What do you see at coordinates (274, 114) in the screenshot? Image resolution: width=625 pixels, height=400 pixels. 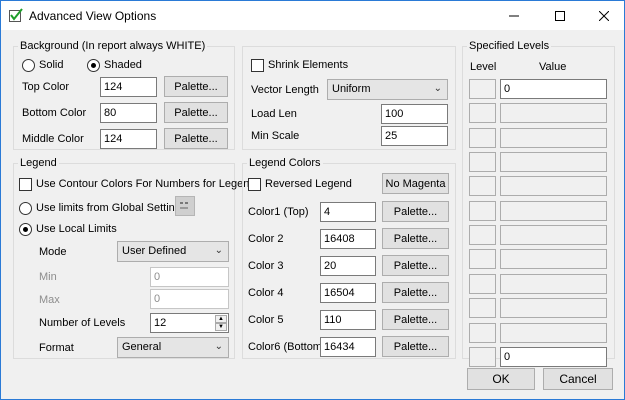 I see `load-len-label: Load Len` at bounding box center [274, 114].